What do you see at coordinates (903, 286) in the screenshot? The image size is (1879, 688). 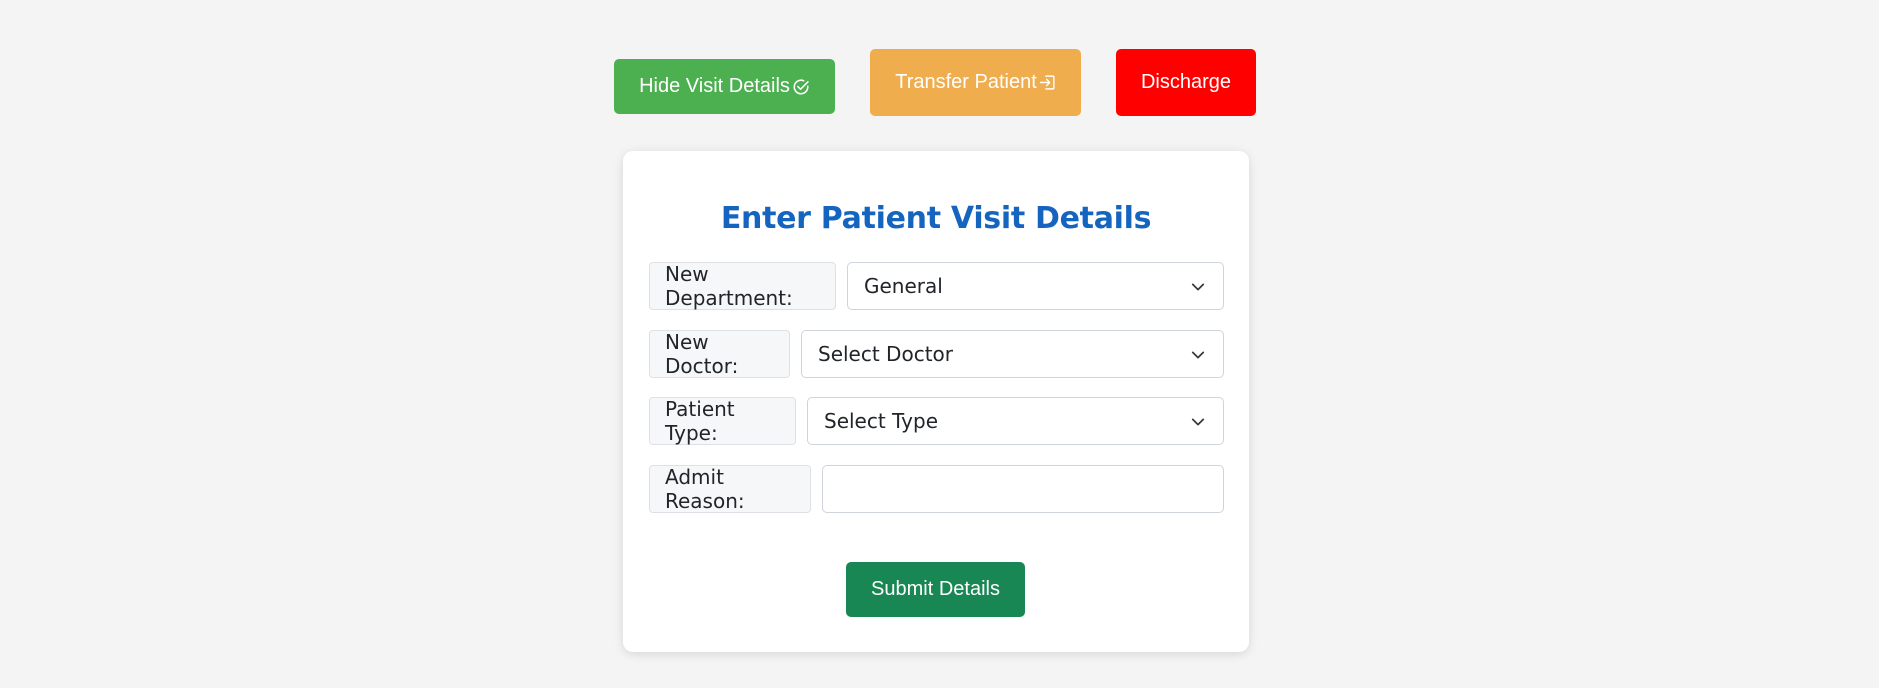 I see `department-value: General` at bounding box center [903, 286].